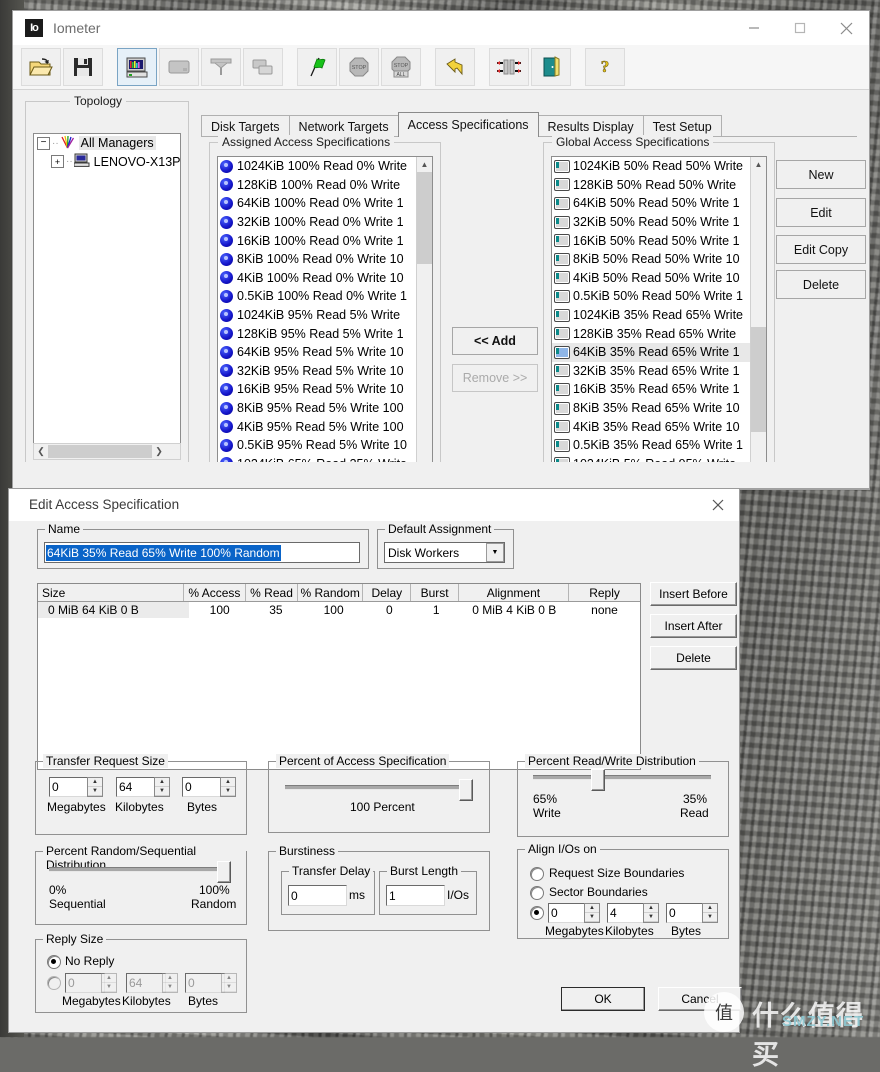 This screenshot has width=880, height=1072. What do you see at coordinates (514, 592) in the screenshot?
I see `th-alignment: Alignment` at bounding box center [514, 592].